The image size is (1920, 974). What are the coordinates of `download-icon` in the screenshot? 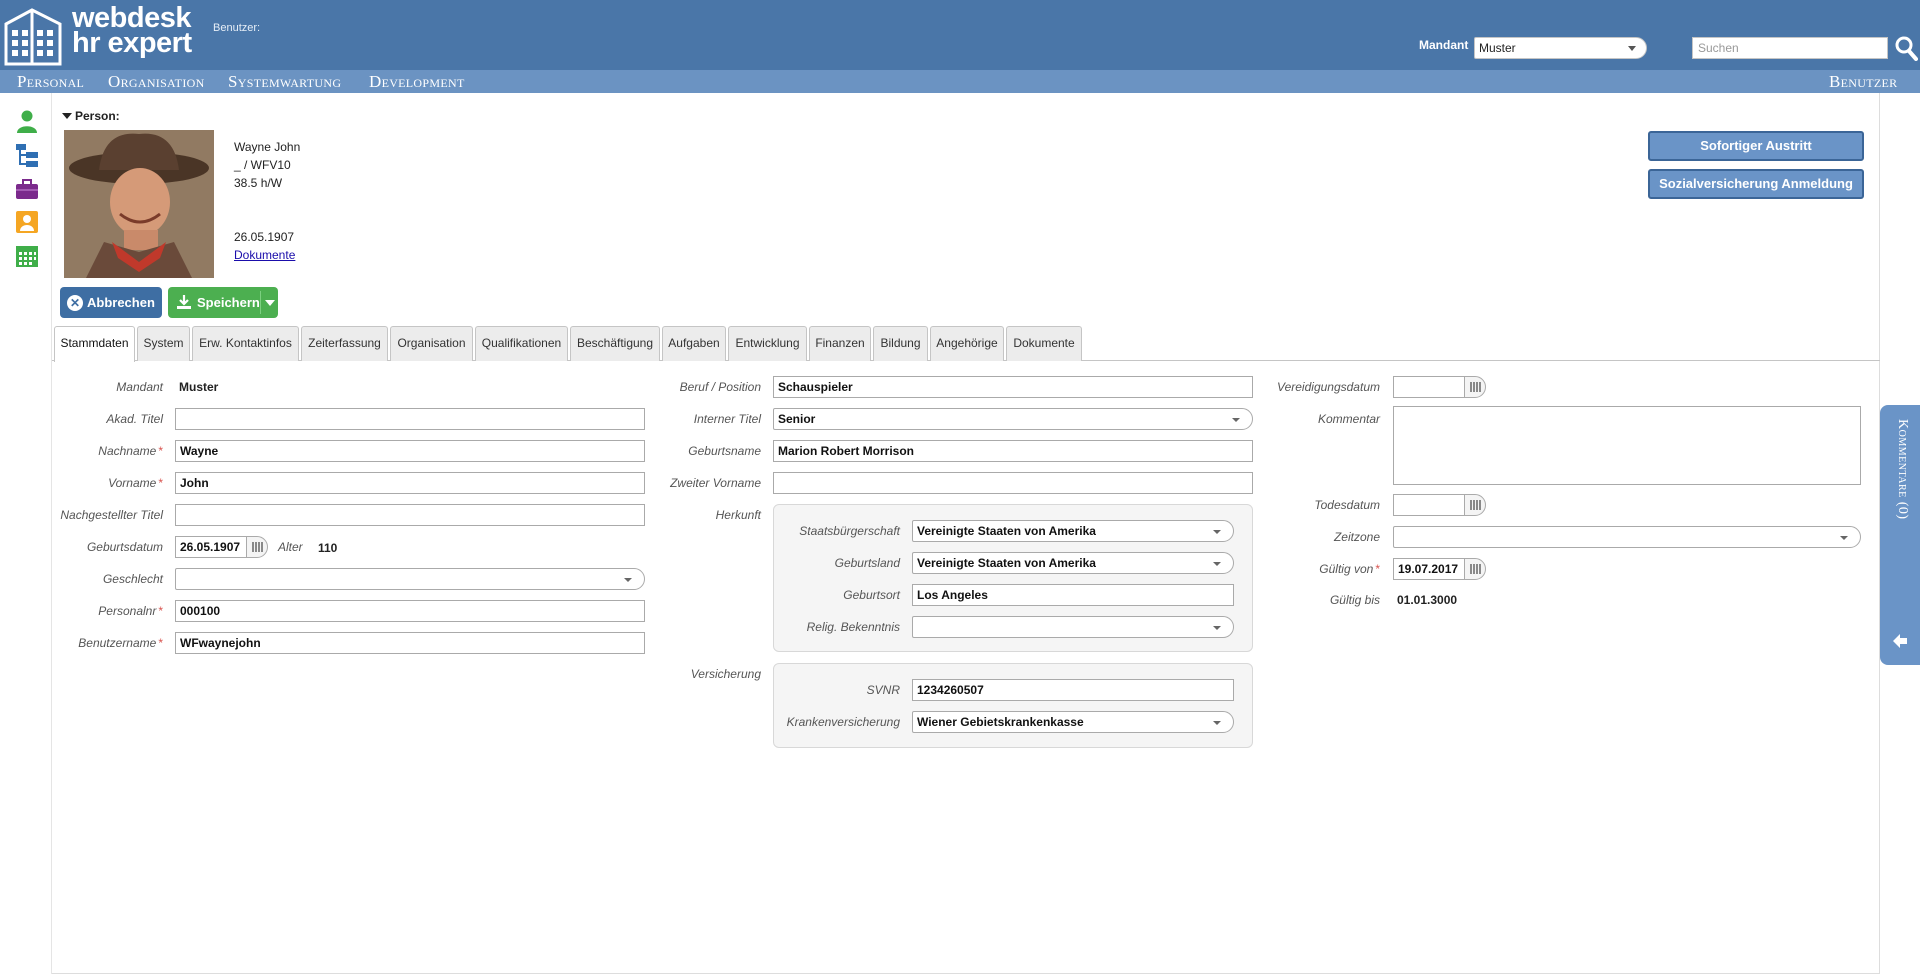 It's located at (184, 302).